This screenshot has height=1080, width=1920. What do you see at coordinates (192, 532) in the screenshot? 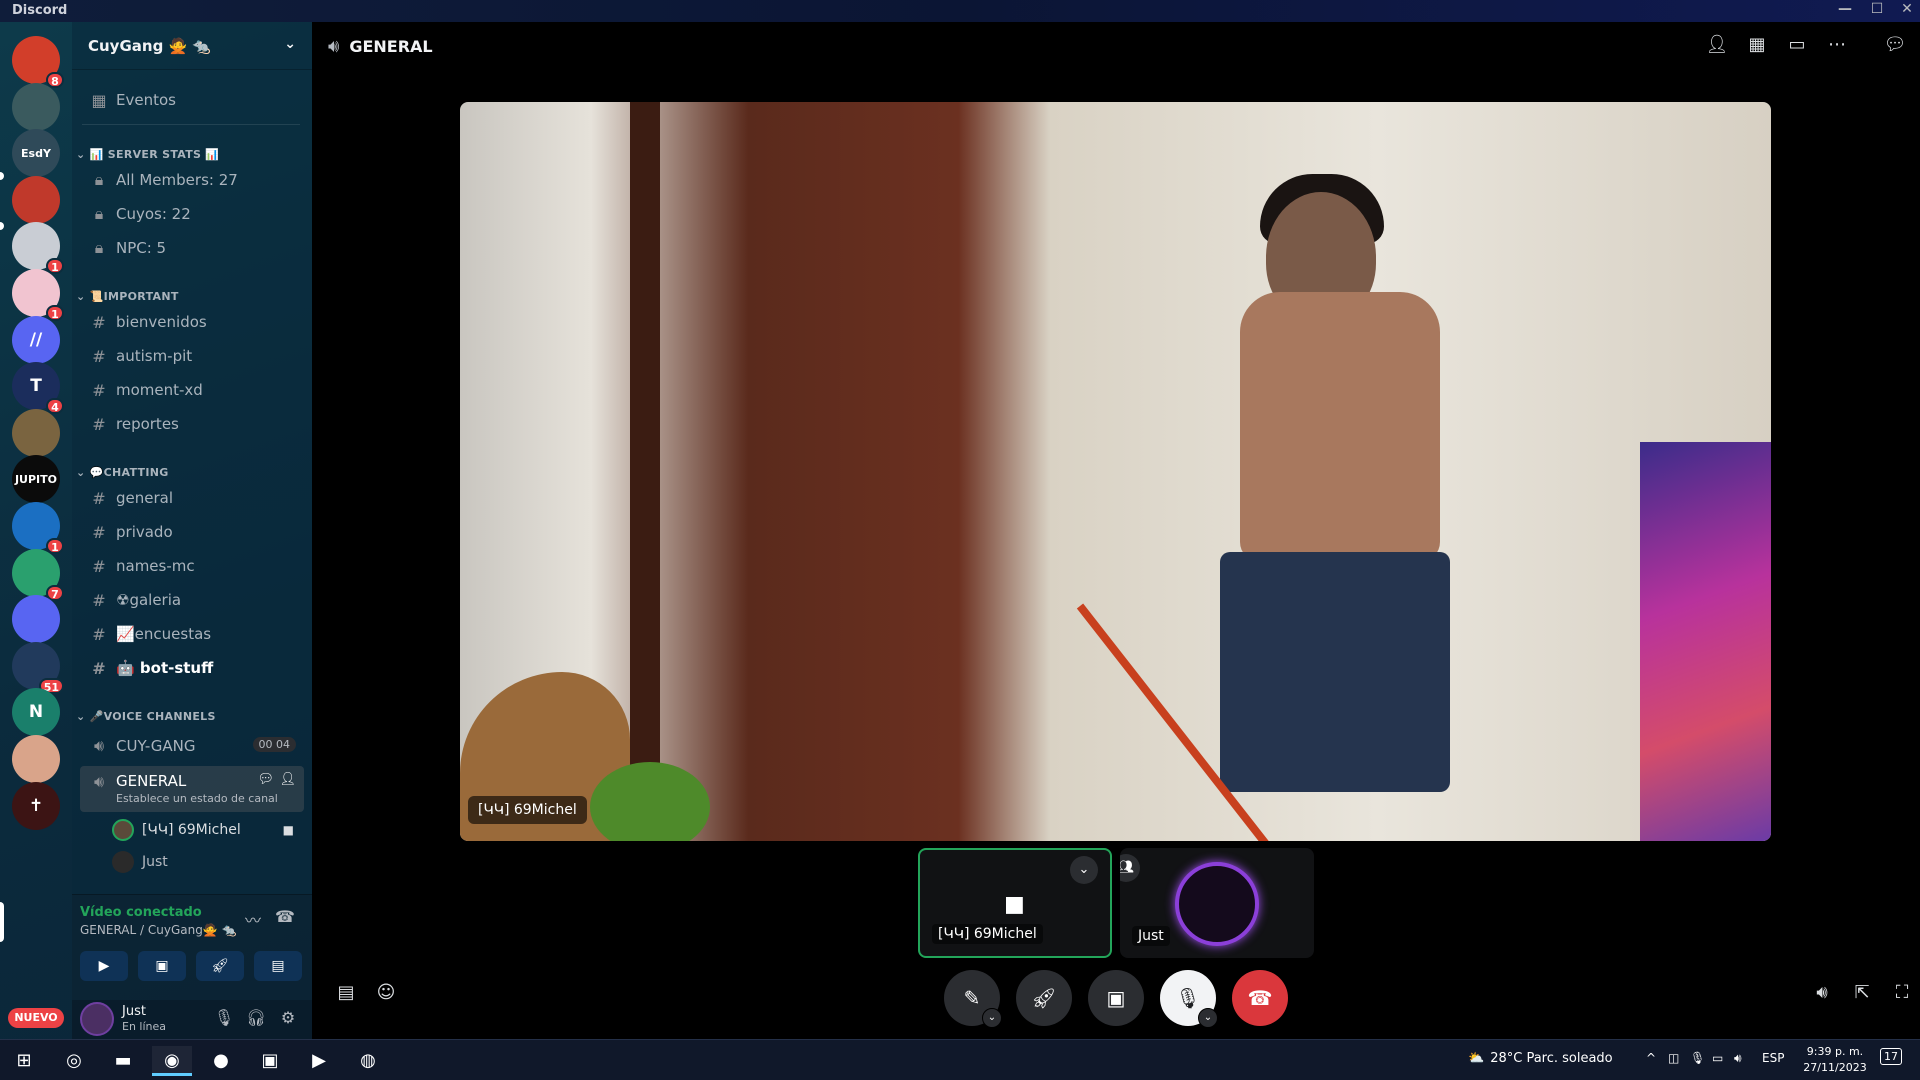
I see `channel-privado: # privado` at bounding box center [192, 532].